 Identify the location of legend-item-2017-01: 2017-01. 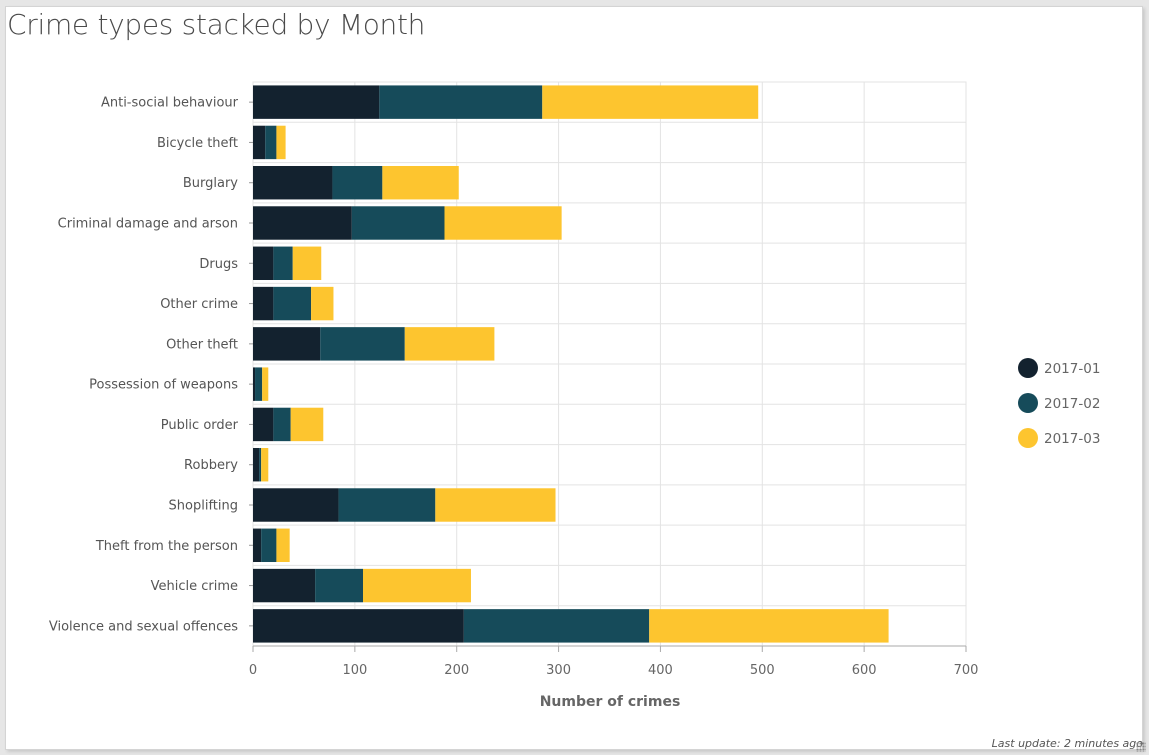
(1059, 368).